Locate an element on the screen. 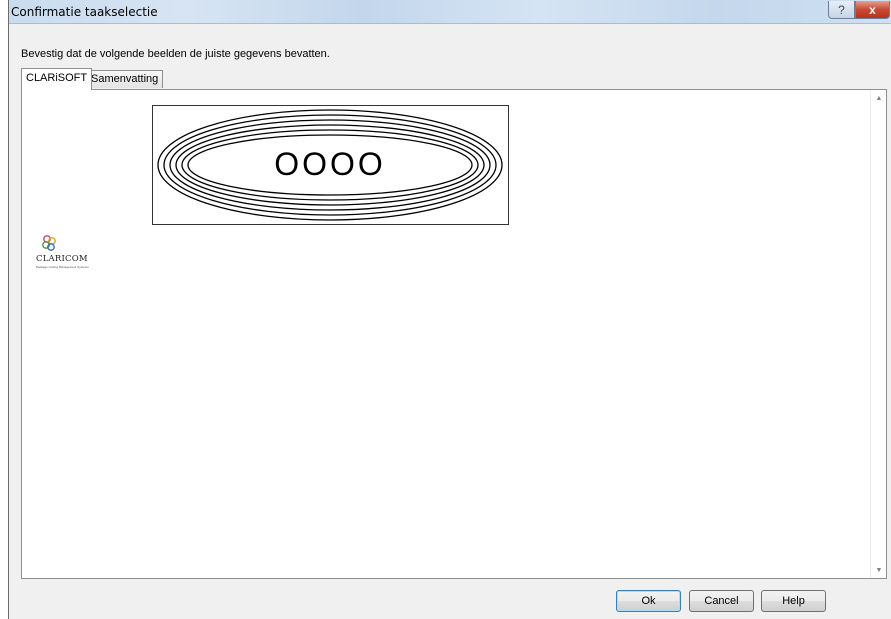 The width and height of the screenshot is (891, 619). close-button: x is located at coordinates (872, 10).